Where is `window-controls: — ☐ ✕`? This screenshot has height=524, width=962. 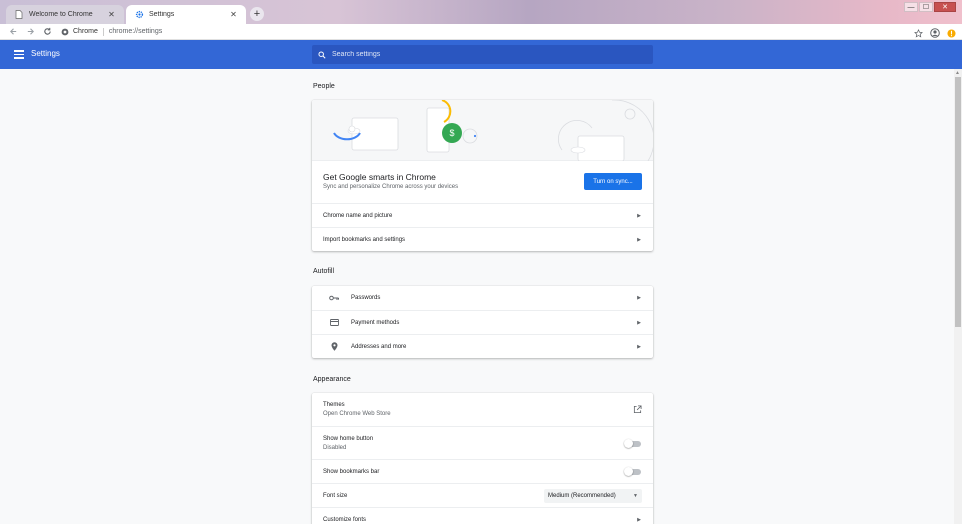 window-controls: — ☐ ✕ is located at coordinates (930, 7).